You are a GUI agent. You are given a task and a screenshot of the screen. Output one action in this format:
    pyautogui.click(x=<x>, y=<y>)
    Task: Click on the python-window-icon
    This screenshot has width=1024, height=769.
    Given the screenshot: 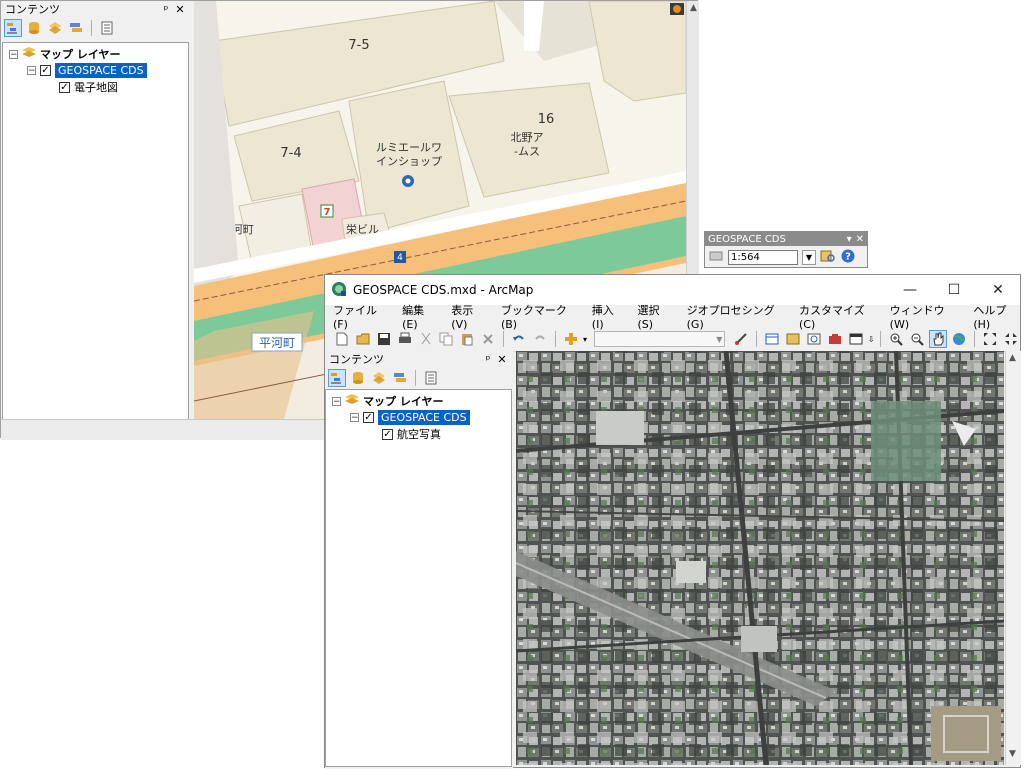 What is the action you would take?
    pyautogui.click(x=856, y=339)
    